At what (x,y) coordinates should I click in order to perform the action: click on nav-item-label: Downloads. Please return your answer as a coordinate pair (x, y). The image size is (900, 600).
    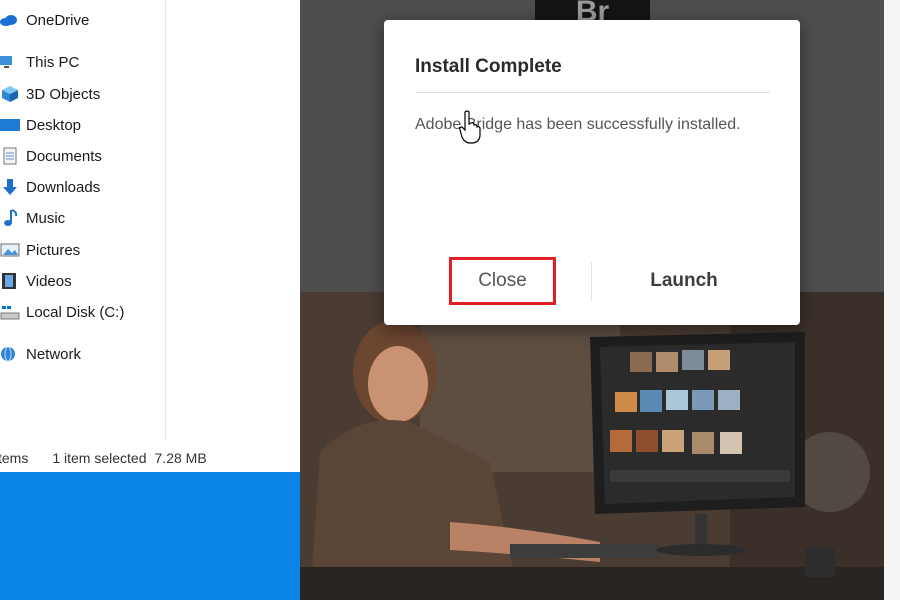
    Looking at the image, I should click on (63, 187).